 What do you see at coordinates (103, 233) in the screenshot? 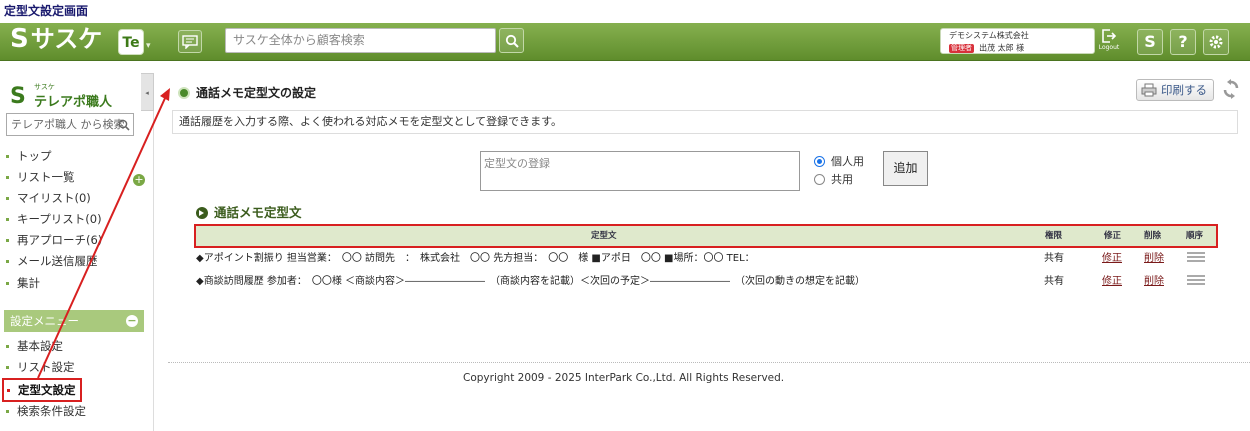
I see `annotation-arrow` at bounding box center [103, 233].